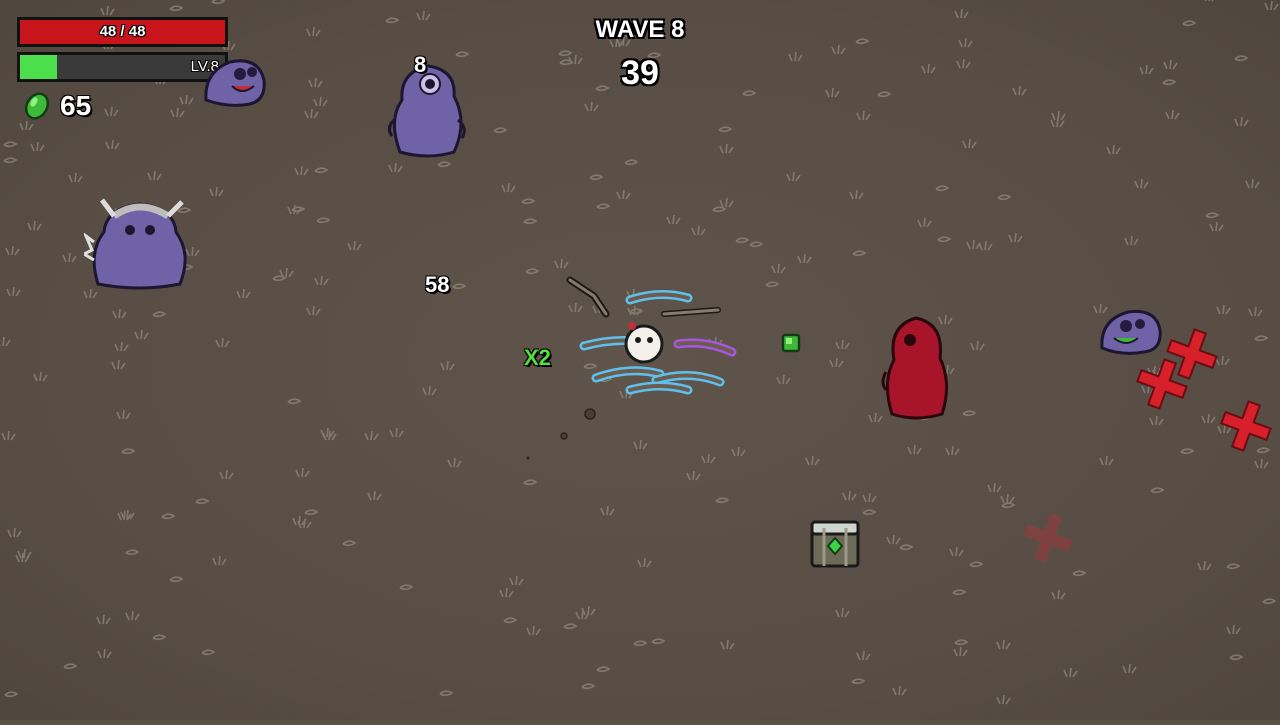 The width and height of the screenshot is (1280, 725). Describe the element at coordinates (835, 544) in the screenshot. I see `loot-crate-icon` at that location.